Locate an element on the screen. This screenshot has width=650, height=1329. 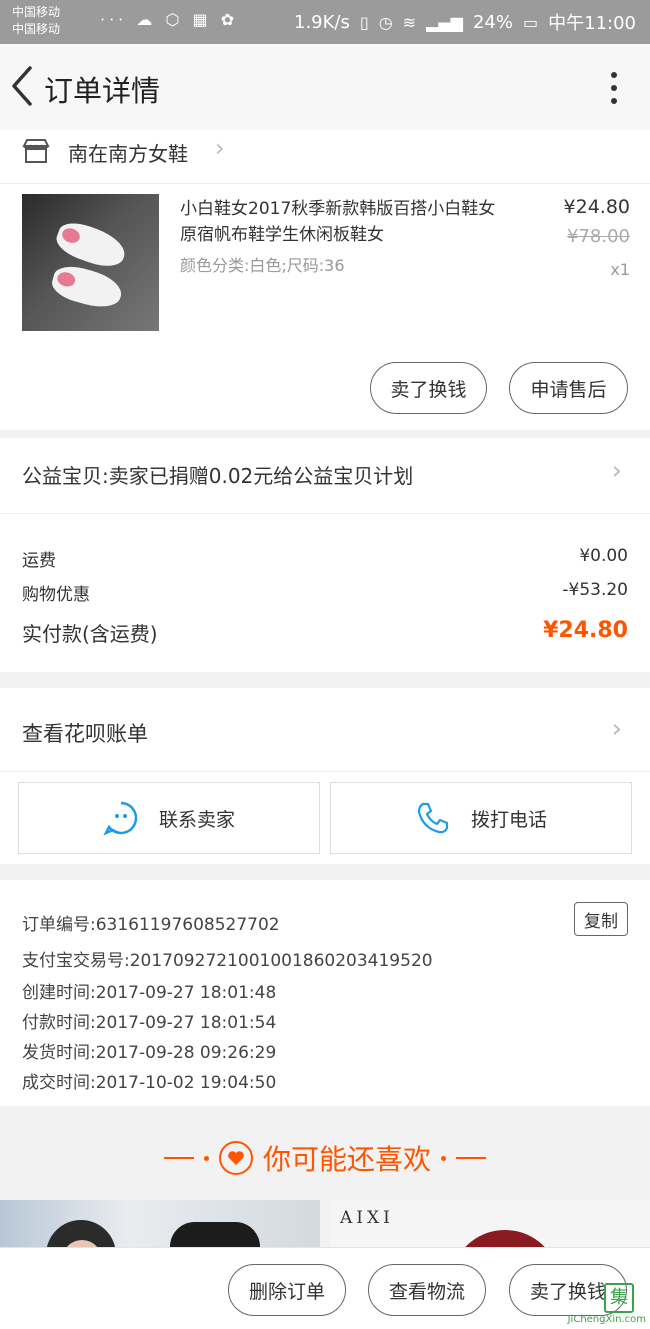
shipped-time: 发货时间:2017-09-28 09:26:29 is located at coordinates (149, 1053).